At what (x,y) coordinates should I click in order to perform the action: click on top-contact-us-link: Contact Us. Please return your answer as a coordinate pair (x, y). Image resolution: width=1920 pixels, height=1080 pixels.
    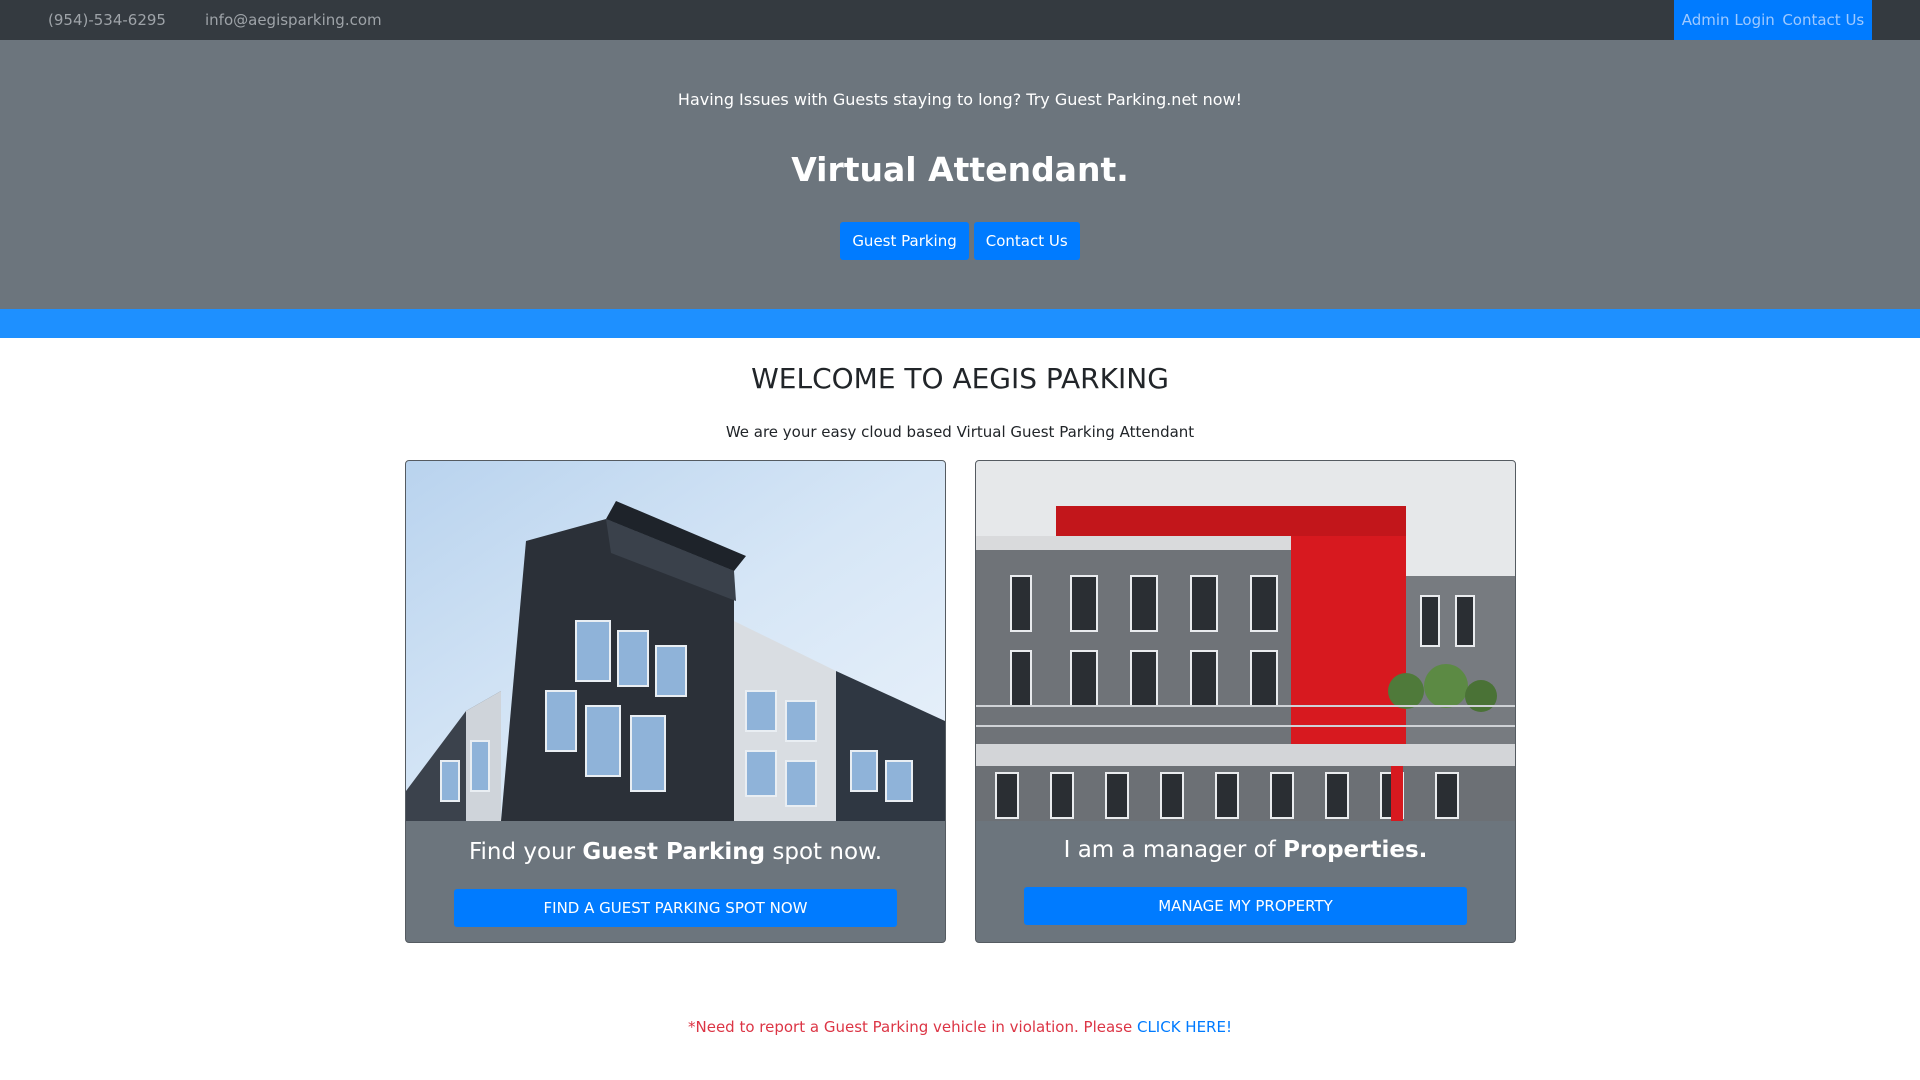
    Looking at the image, I should click on (1823, 20).